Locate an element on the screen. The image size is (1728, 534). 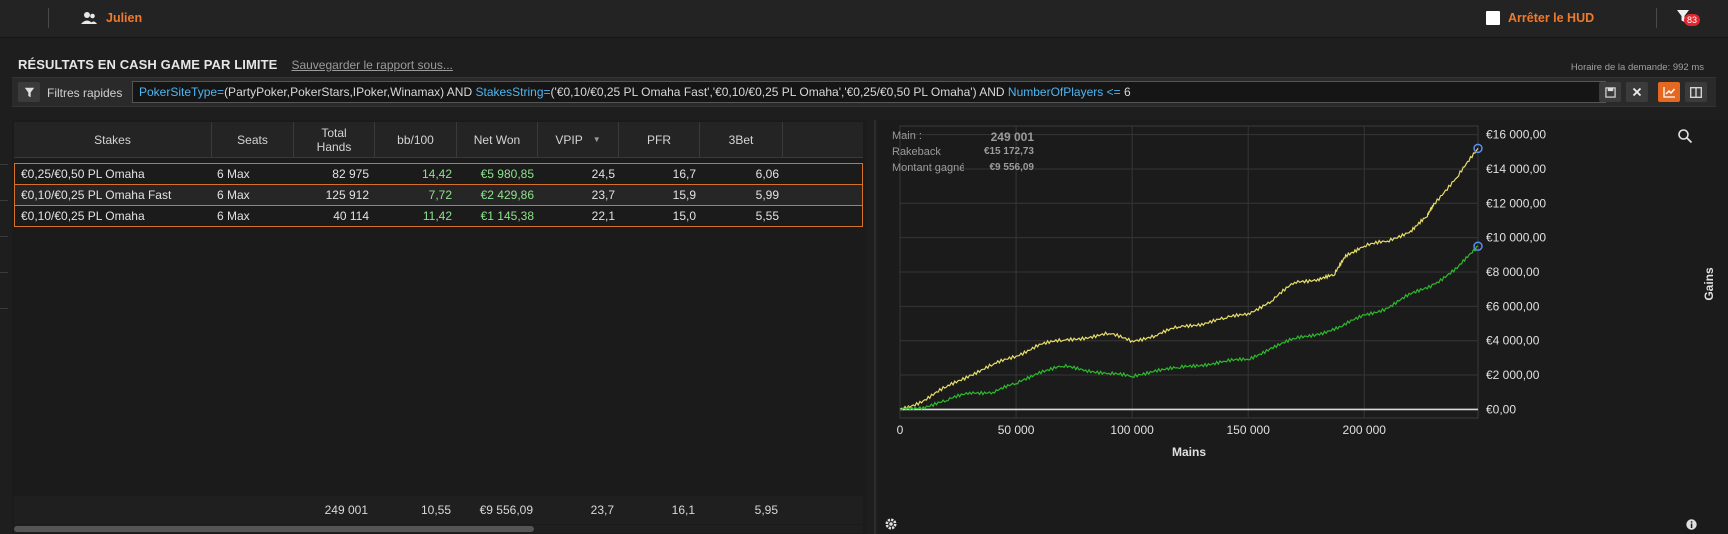
column-header-pfr: PFR is located at coordinates (659, 140).